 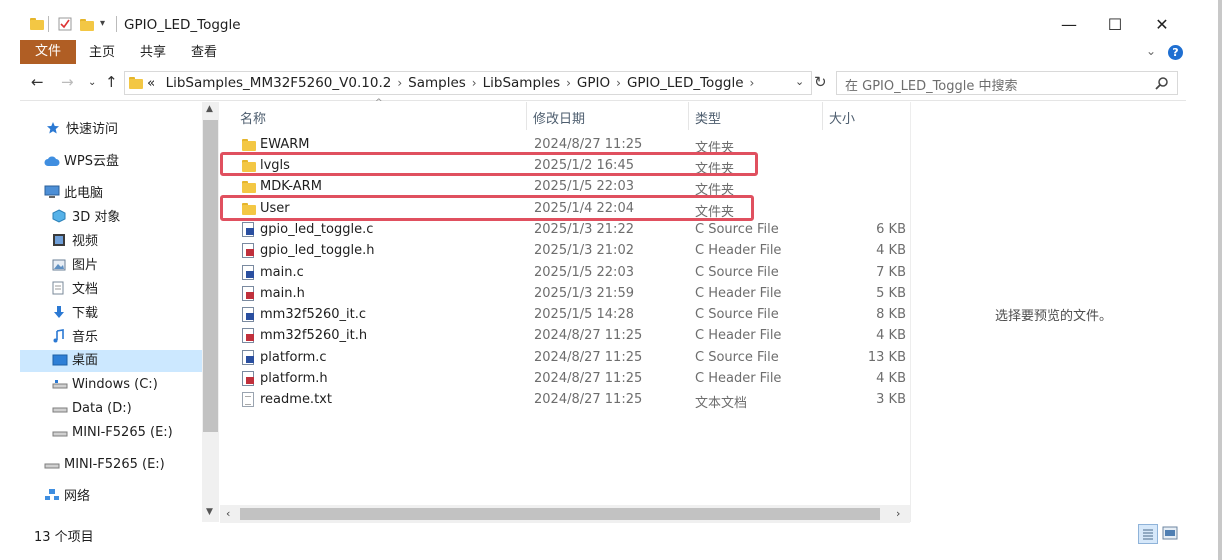 I want to click on computer-icon, so click(x=52, y=192).